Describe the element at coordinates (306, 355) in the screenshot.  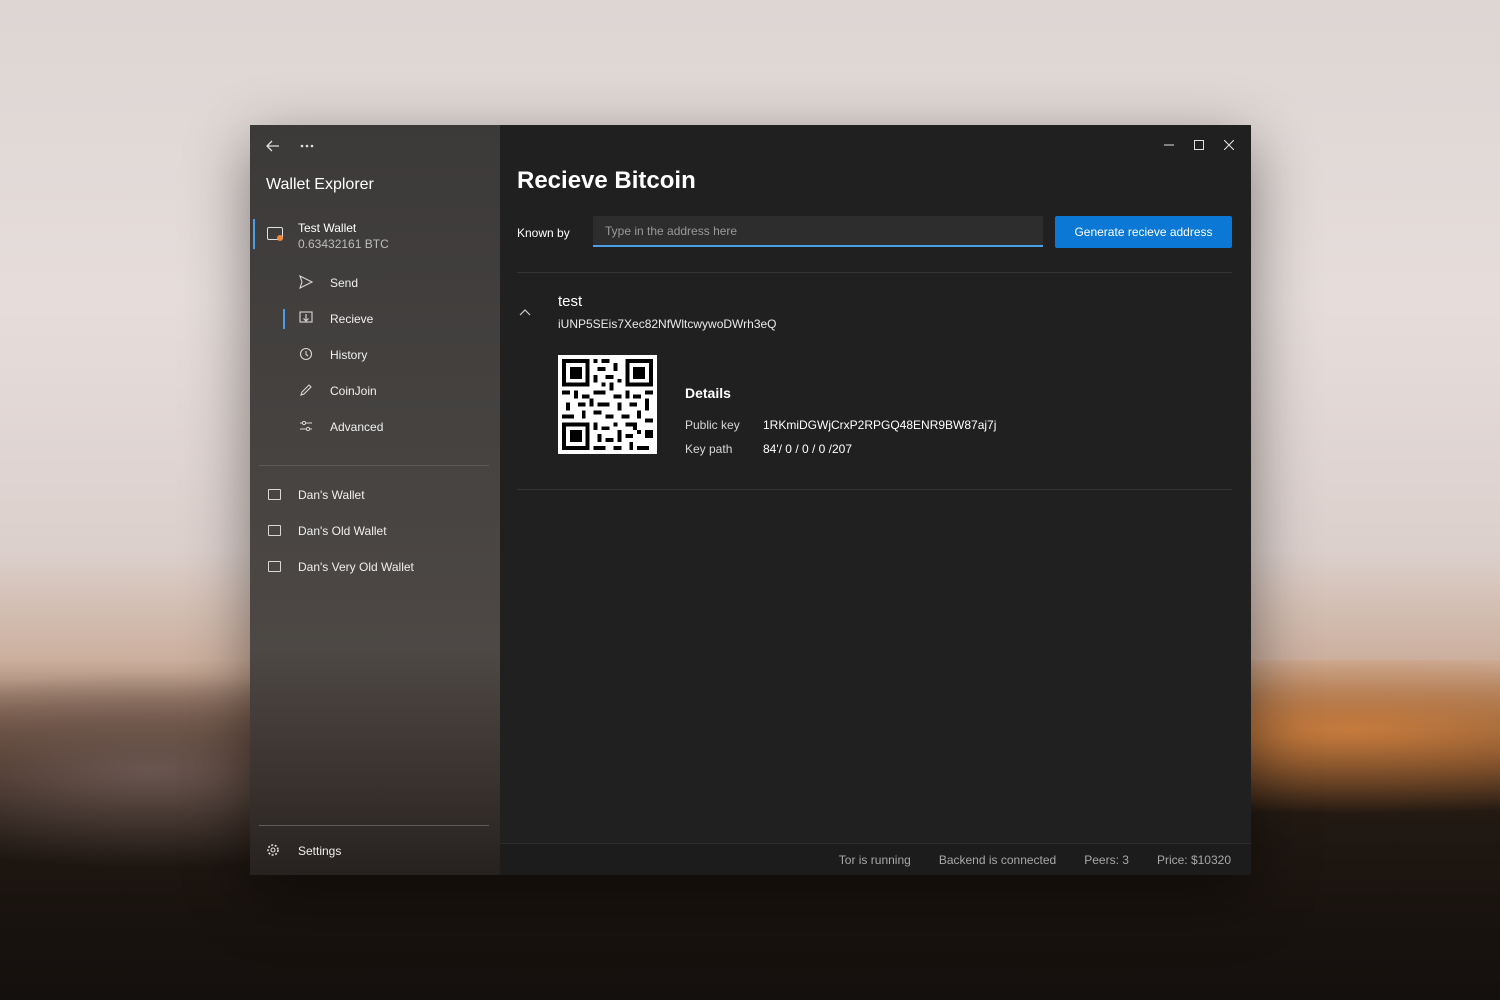
I see `history-icon` at that location.